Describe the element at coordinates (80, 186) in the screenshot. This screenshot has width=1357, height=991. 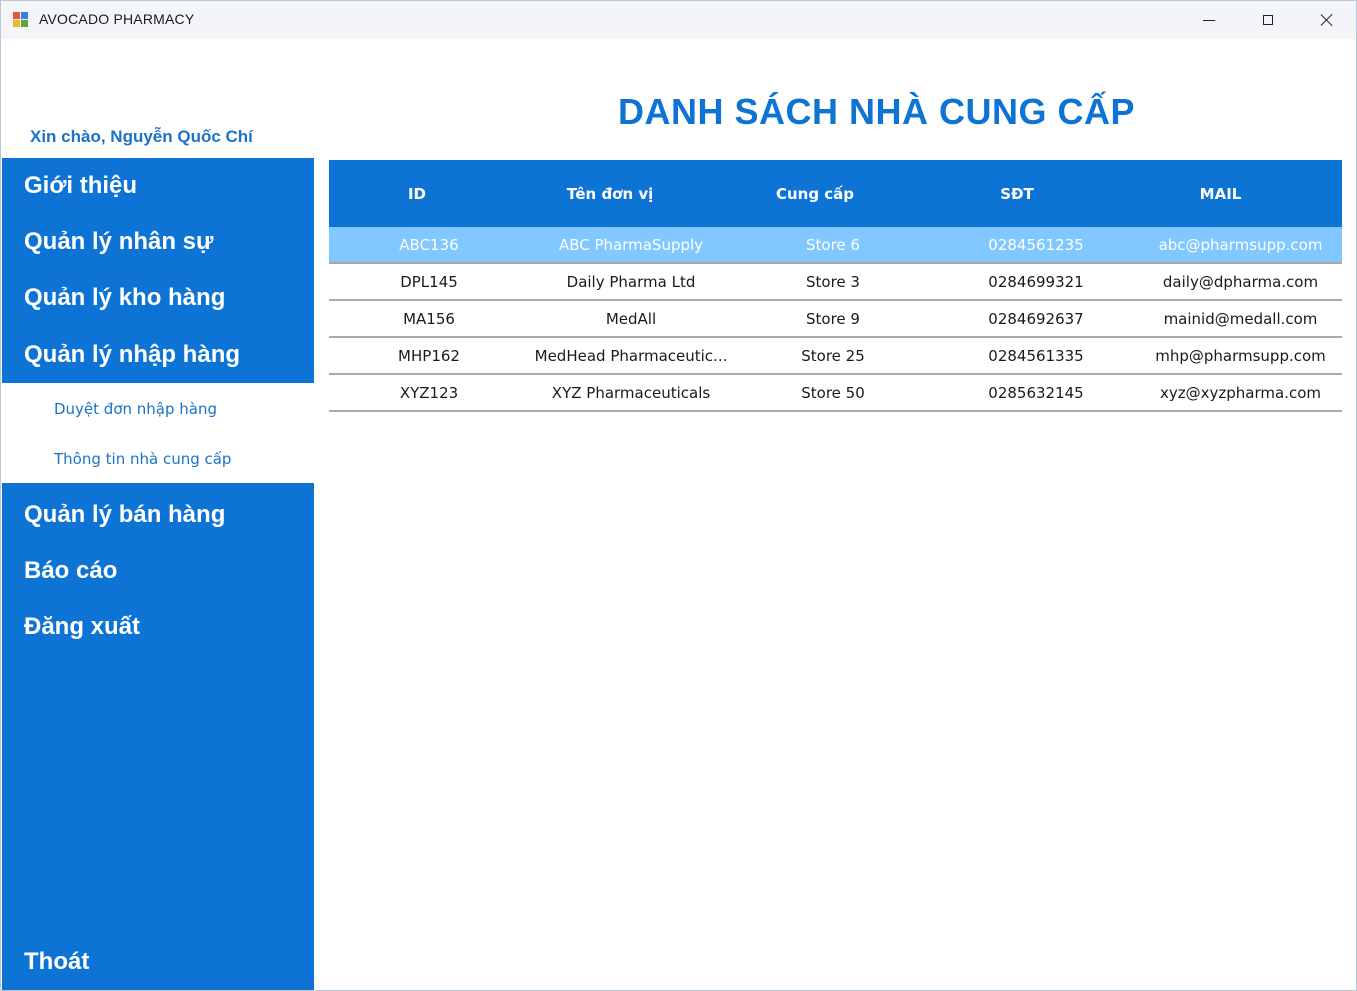
I see `sidebar-item-intro: Giới thiệu` at that location.